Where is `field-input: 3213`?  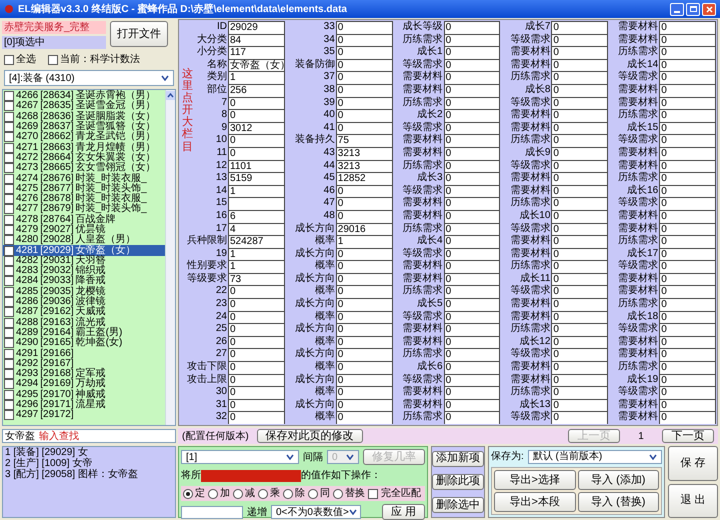
field-input: 3213 is located at coordinates (364, 153).